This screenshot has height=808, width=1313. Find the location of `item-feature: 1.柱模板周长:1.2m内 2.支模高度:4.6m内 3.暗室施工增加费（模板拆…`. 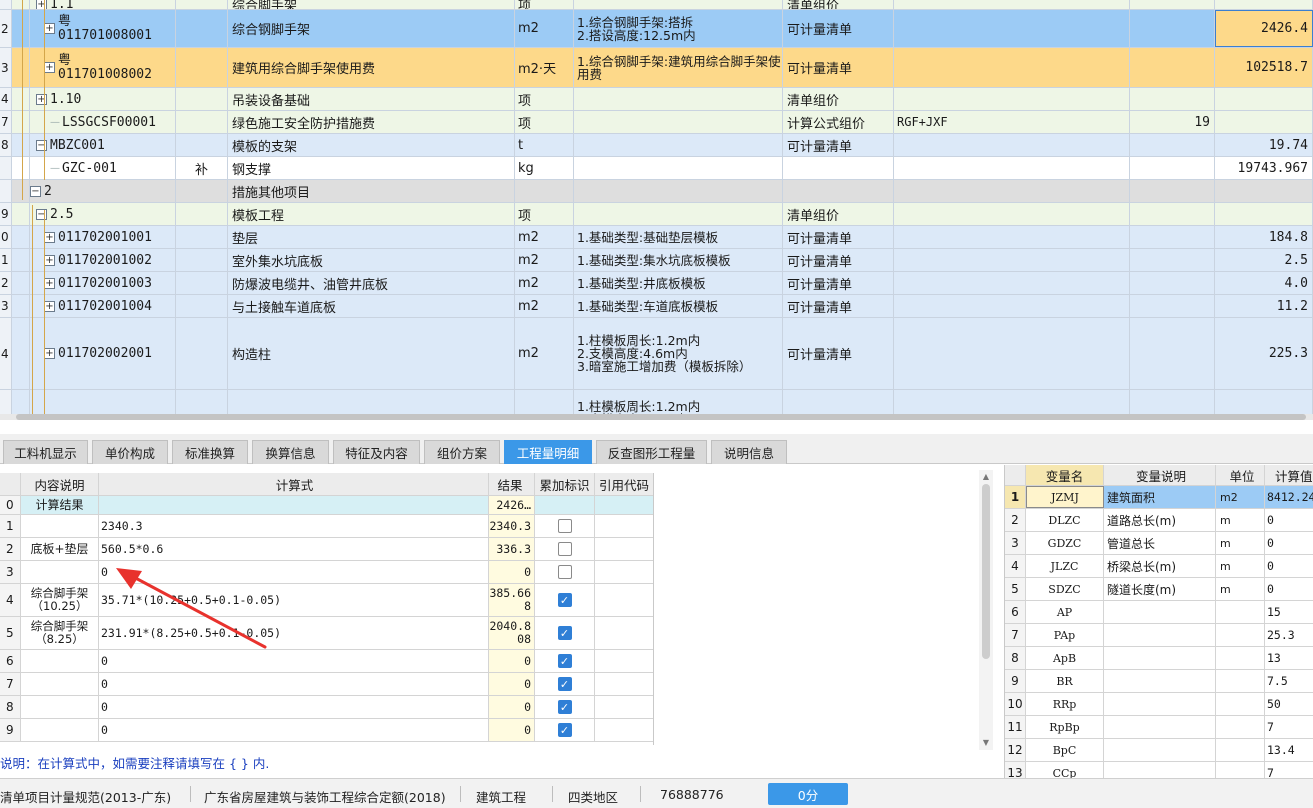

item-feature: 1.柱模板周长:1.2m内 2.支模高度:4.6m内 3.暗室施工增加费（模板拆… is located at coordinates (678, 353).